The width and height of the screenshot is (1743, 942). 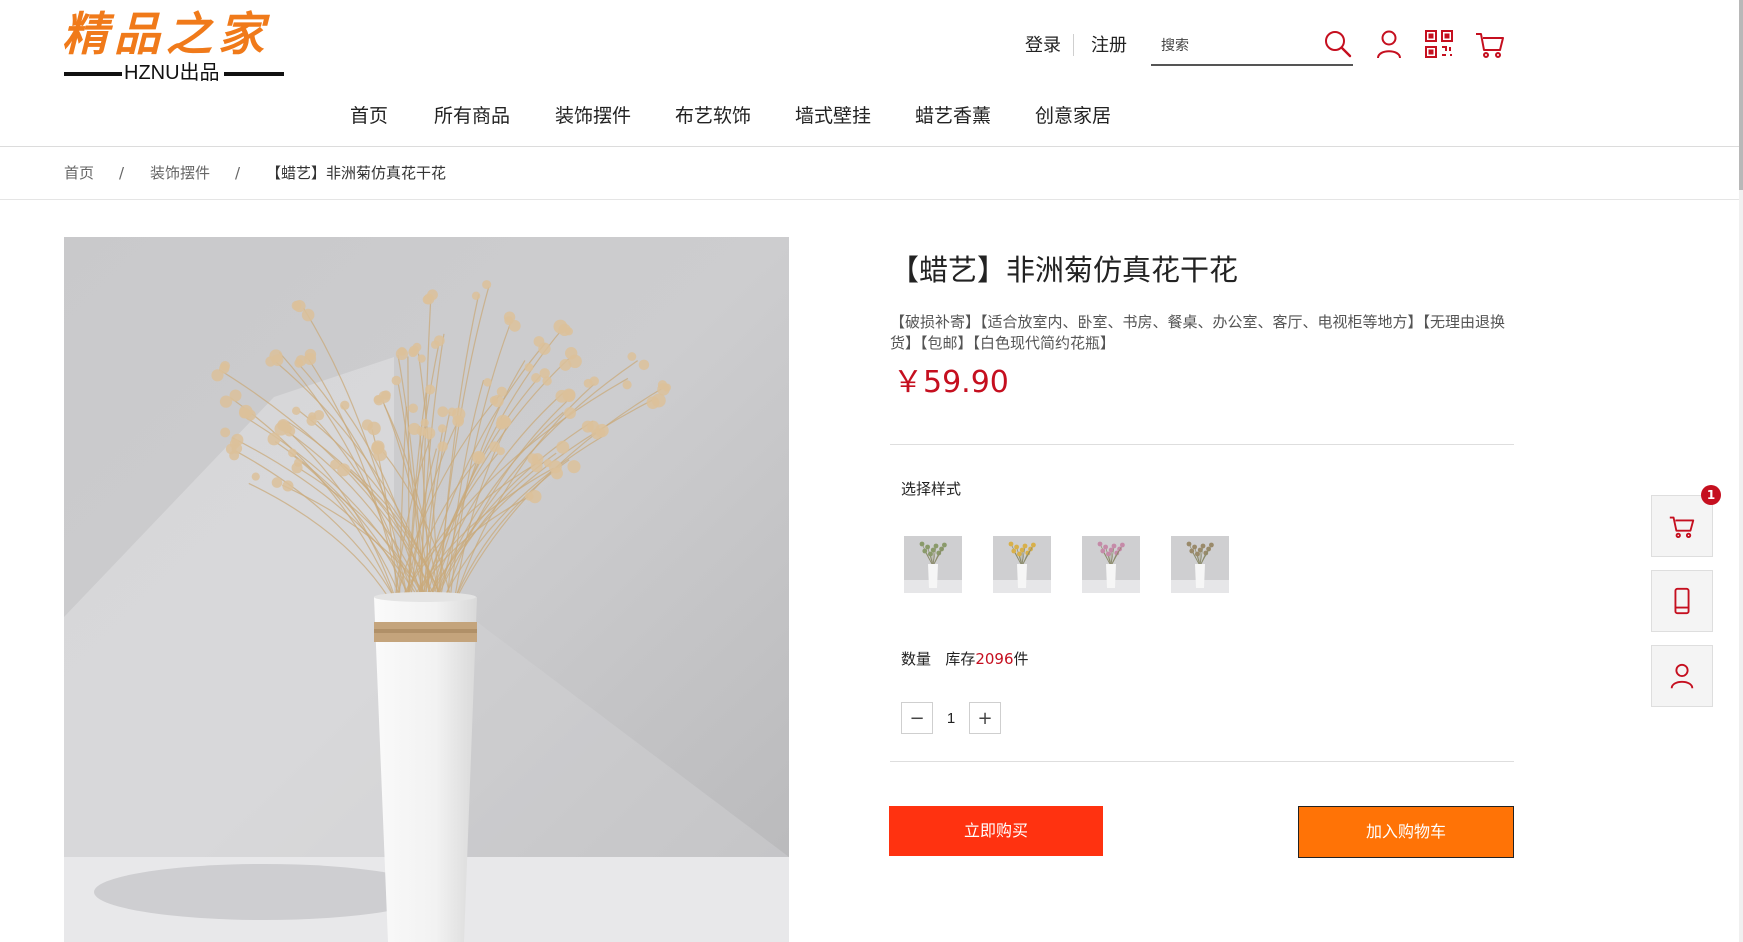 I want to click on sidebar-cart-button, so click(x=1682, y=526).